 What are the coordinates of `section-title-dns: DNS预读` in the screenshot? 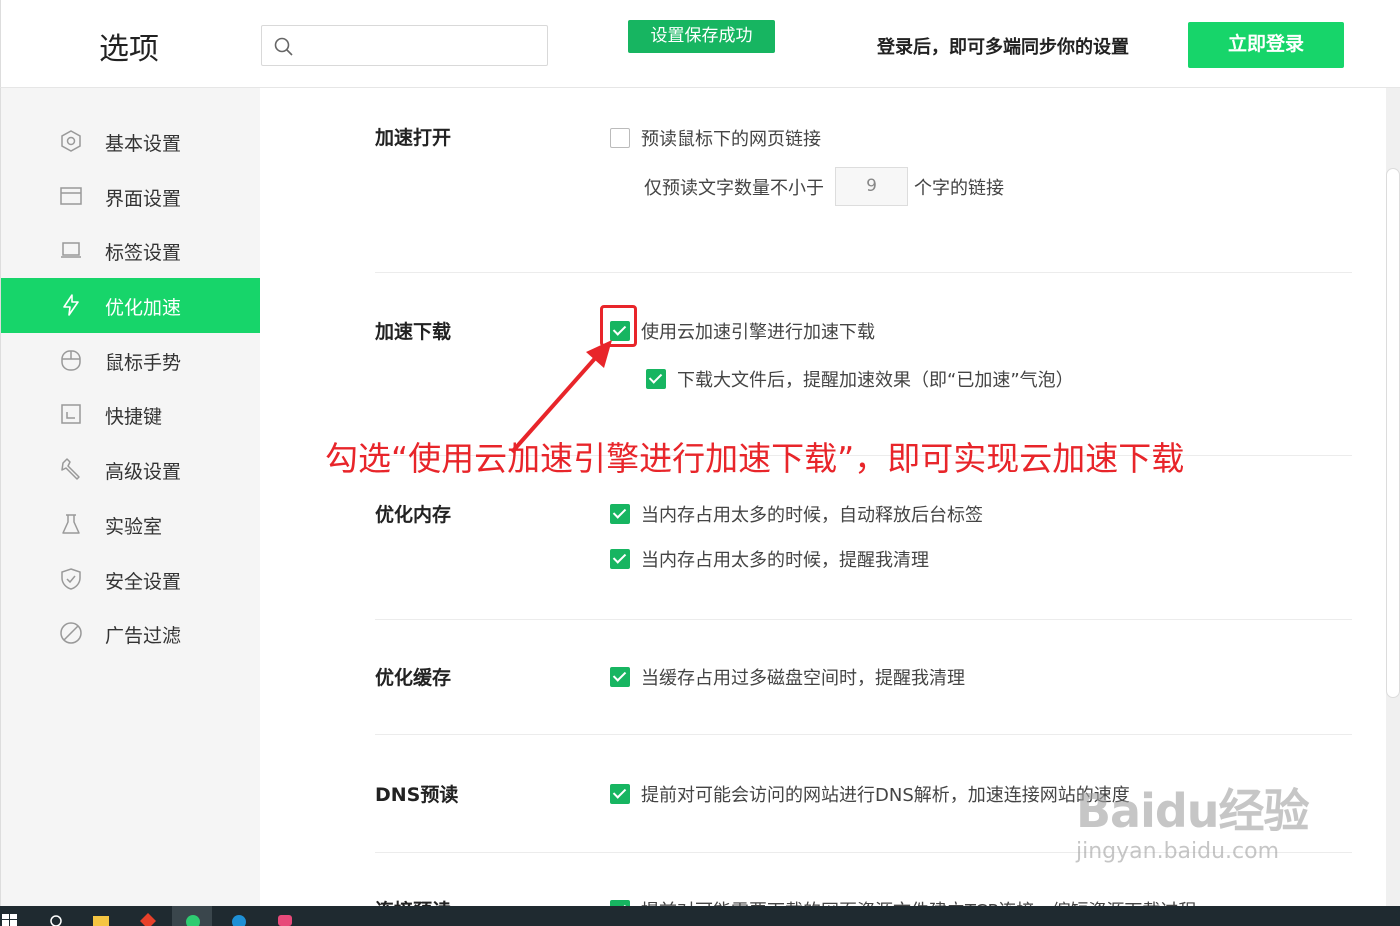 It's located at (417, 795).